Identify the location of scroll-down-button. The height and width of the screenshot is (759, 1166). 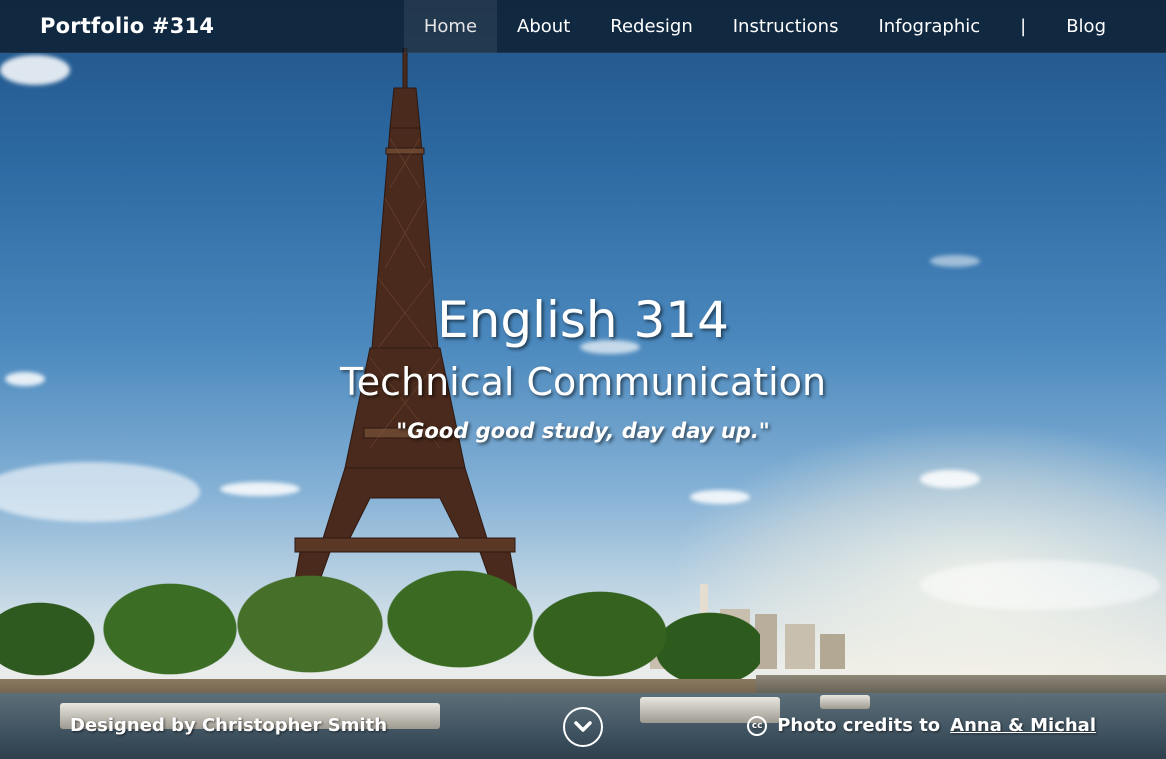
(583, 727).